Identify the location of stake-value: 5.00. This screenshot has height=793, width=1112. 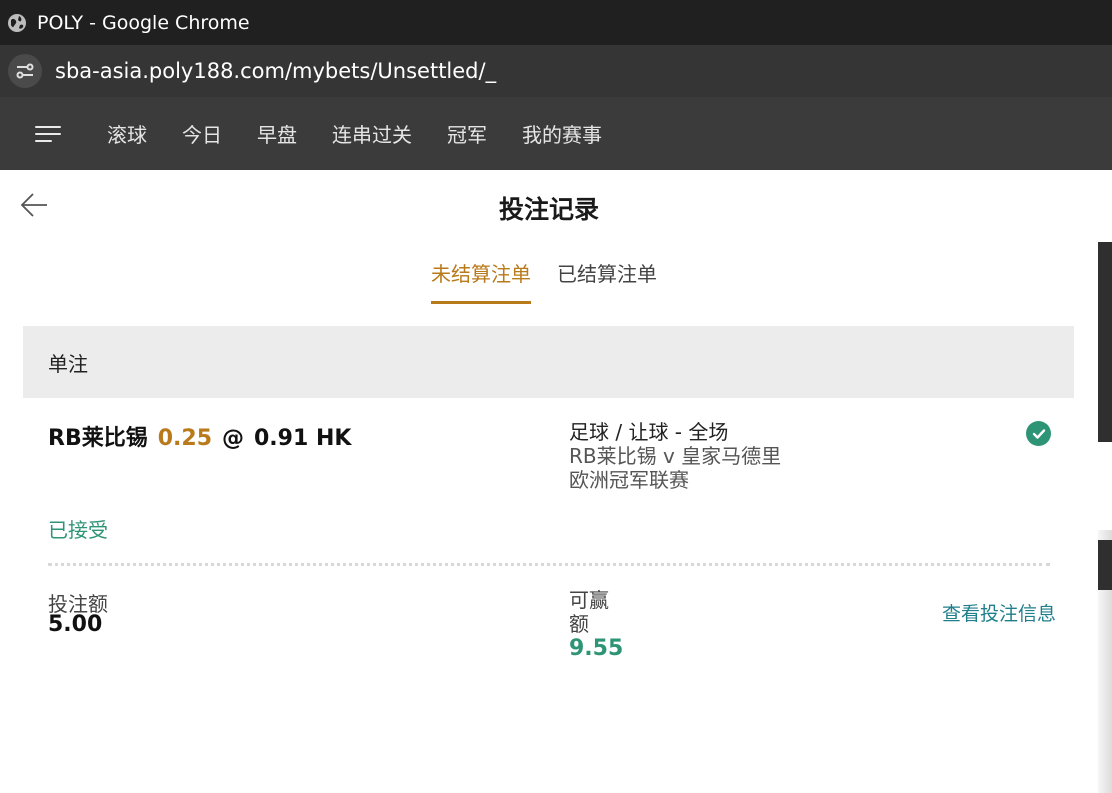
(75, 624).